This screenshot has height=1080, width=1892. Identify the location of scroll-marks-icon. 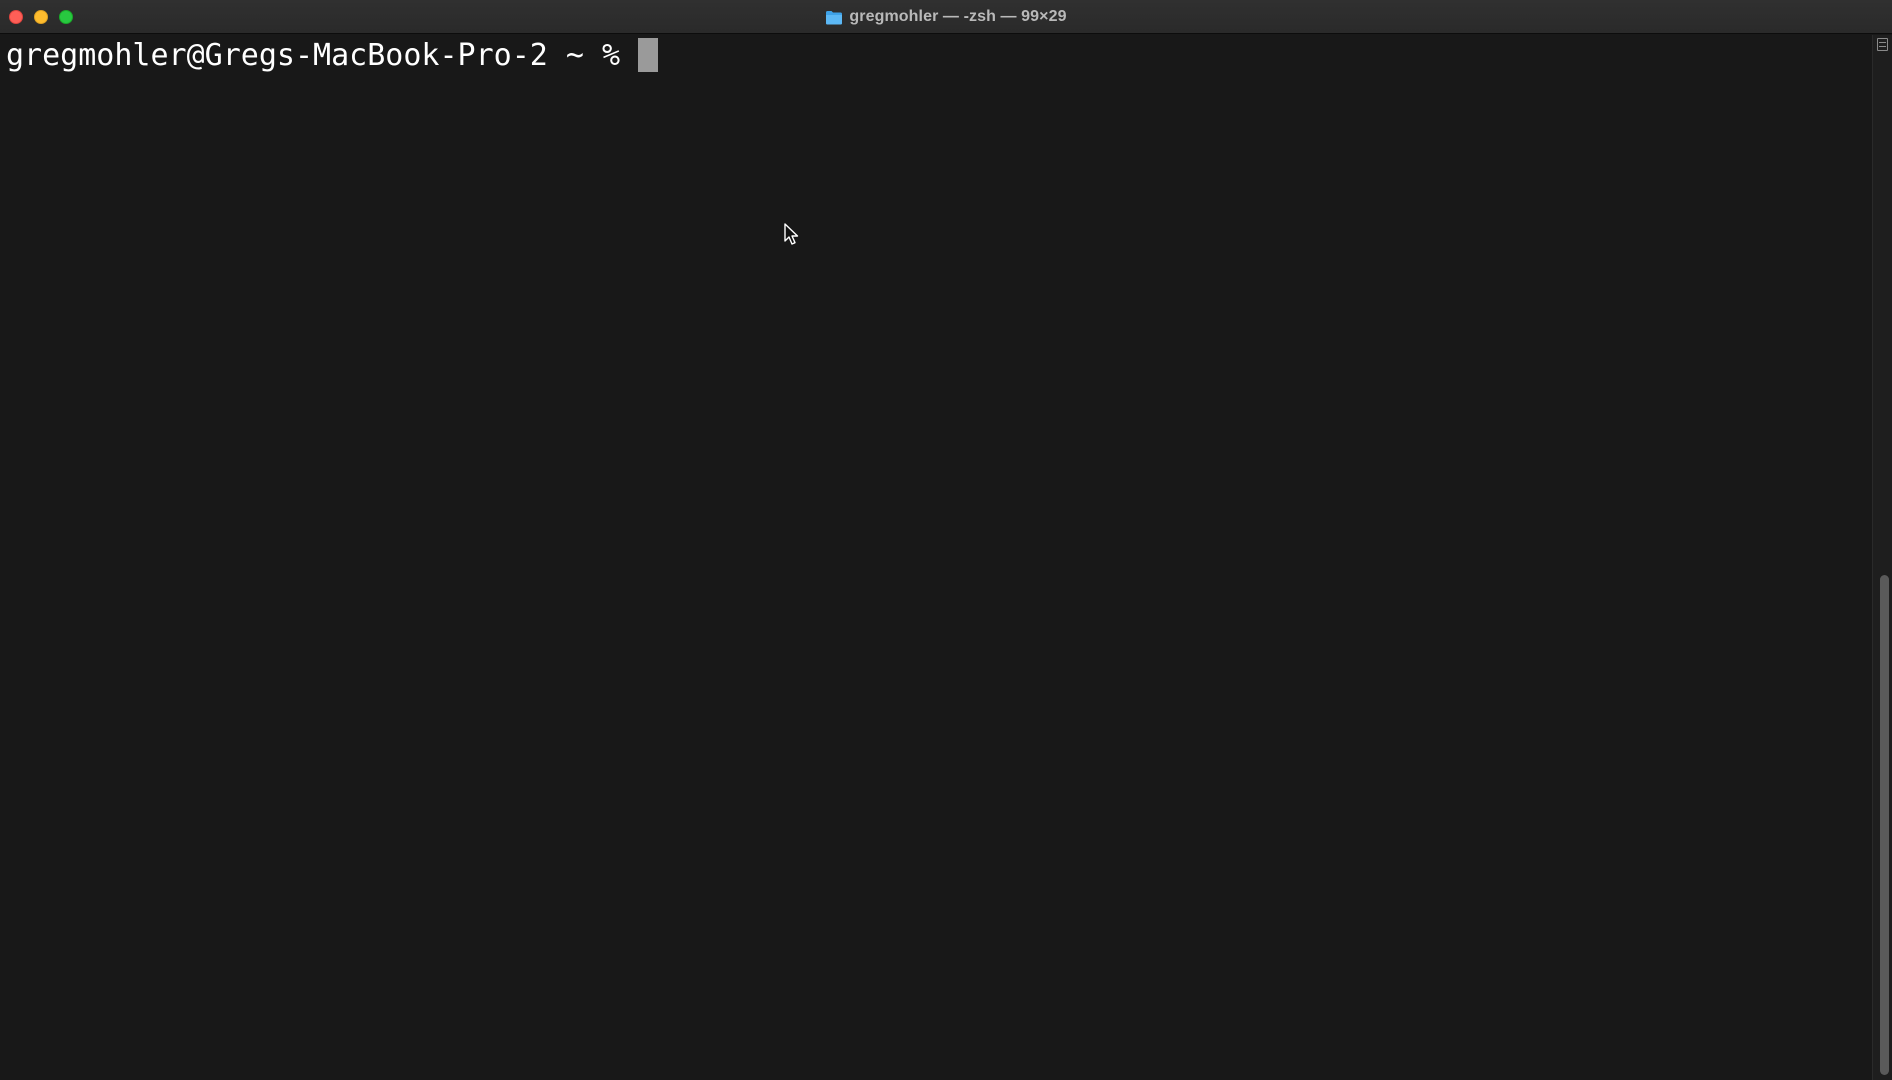
(1882, 44).